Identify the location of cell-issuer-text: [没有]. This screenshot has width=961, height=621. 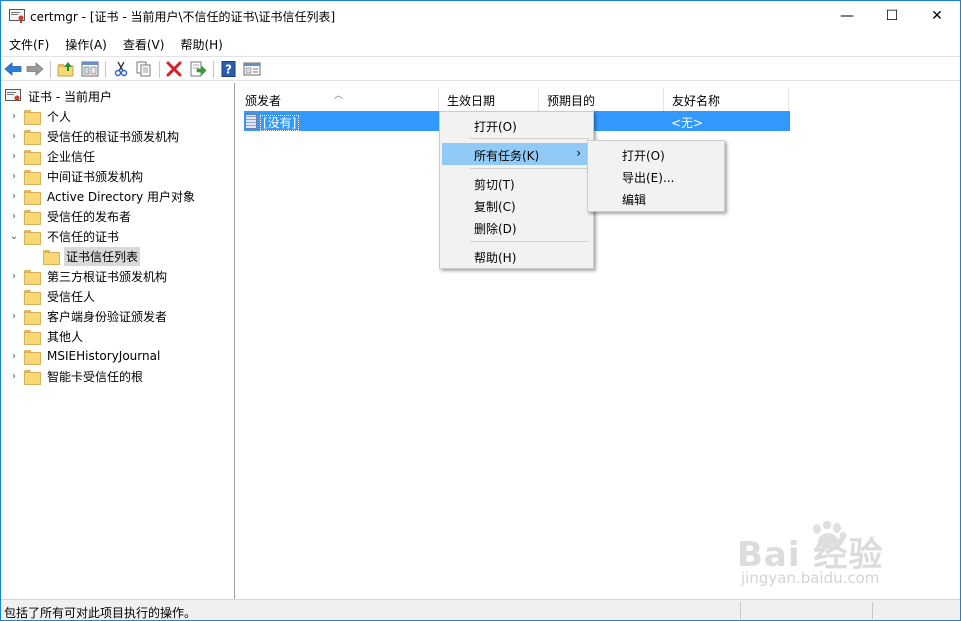
(280, 123).